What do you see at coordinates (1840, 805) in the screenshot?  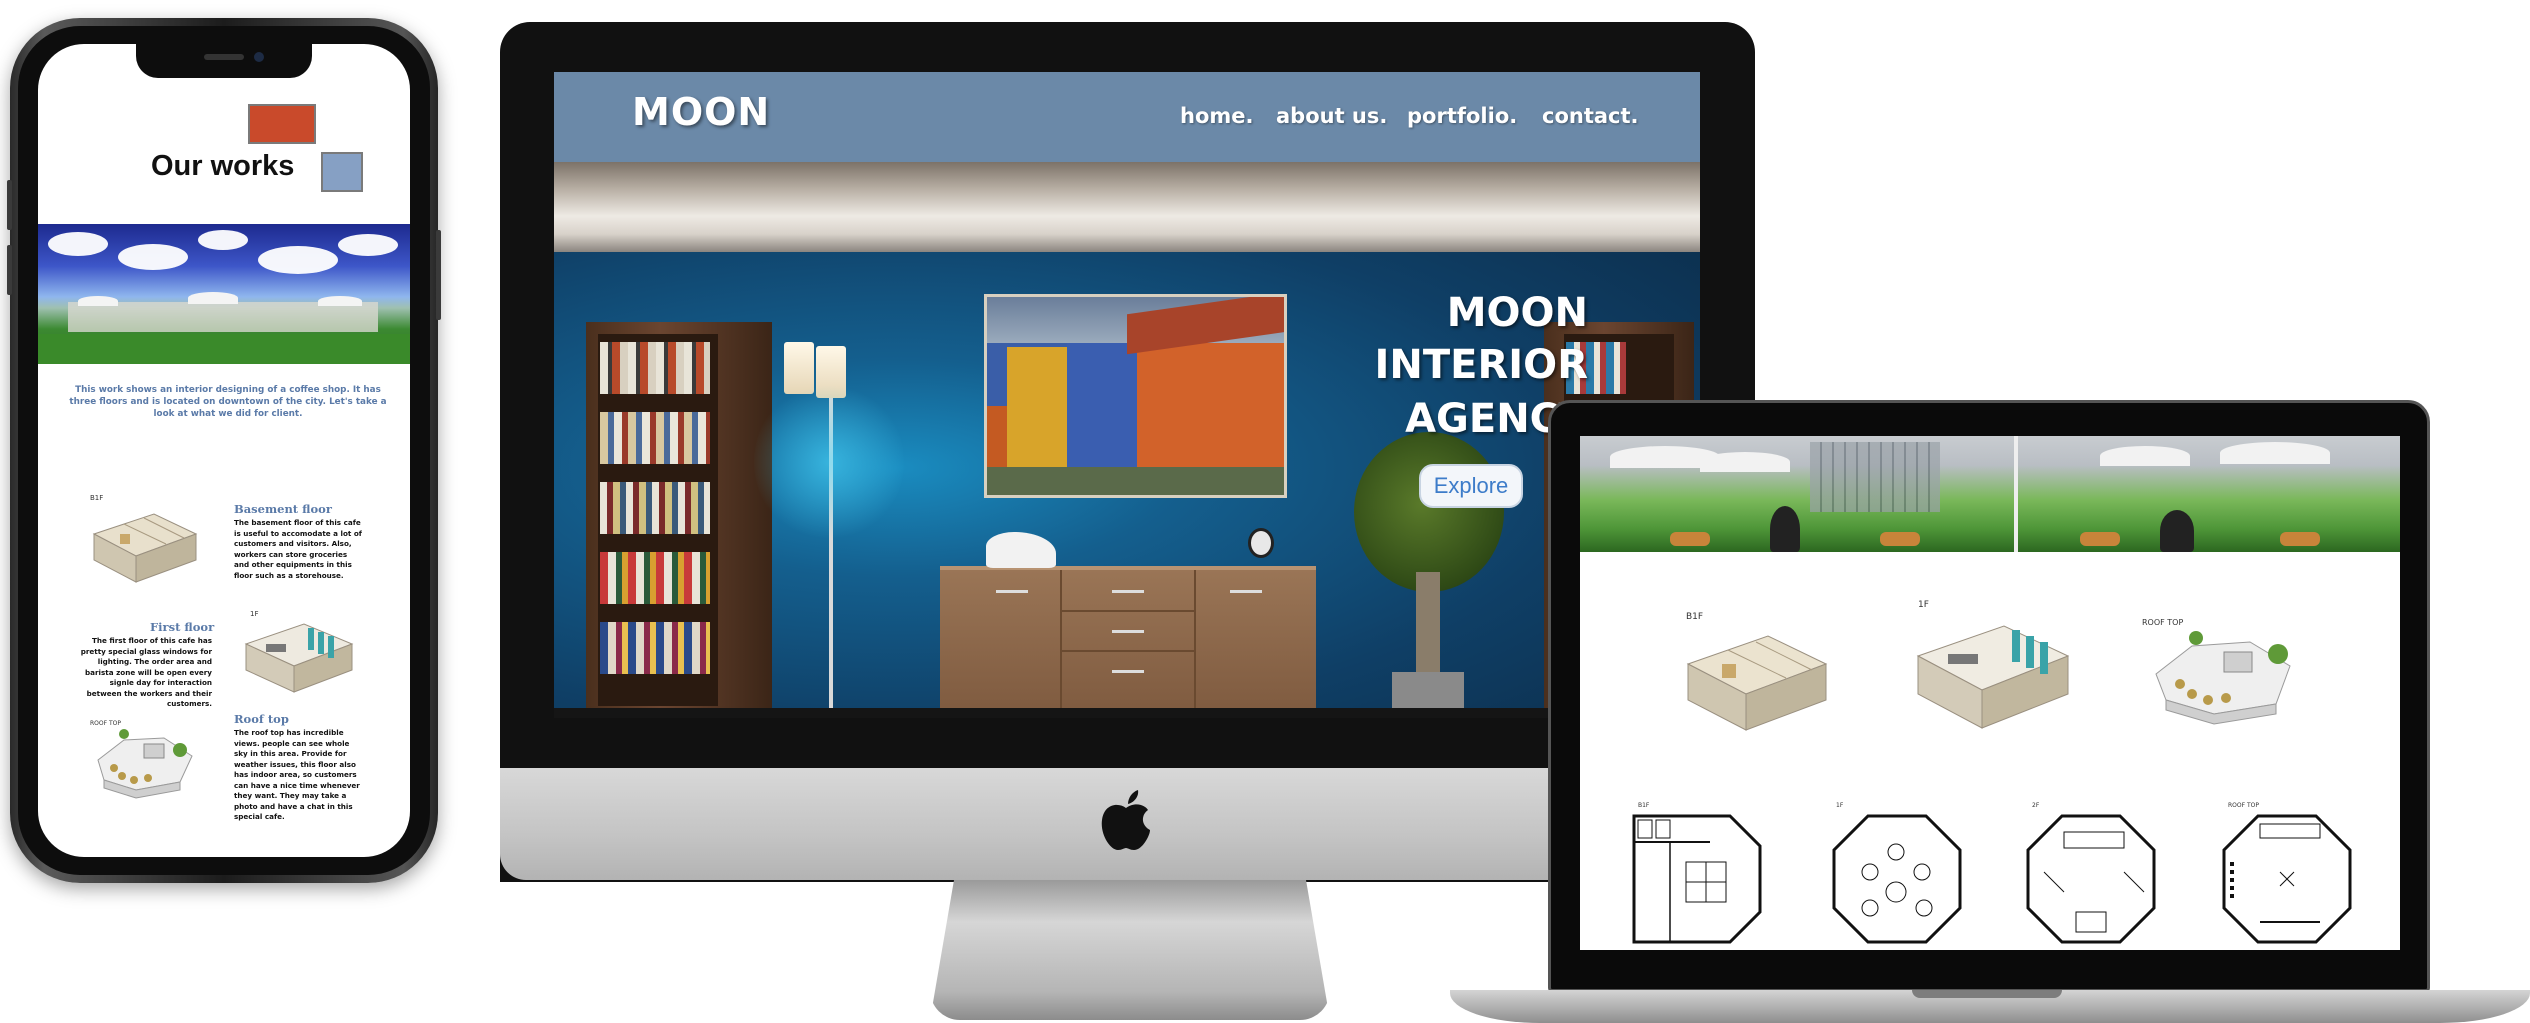 I see `plan-label-1f: 1F` at bounding box center [1840, 805].